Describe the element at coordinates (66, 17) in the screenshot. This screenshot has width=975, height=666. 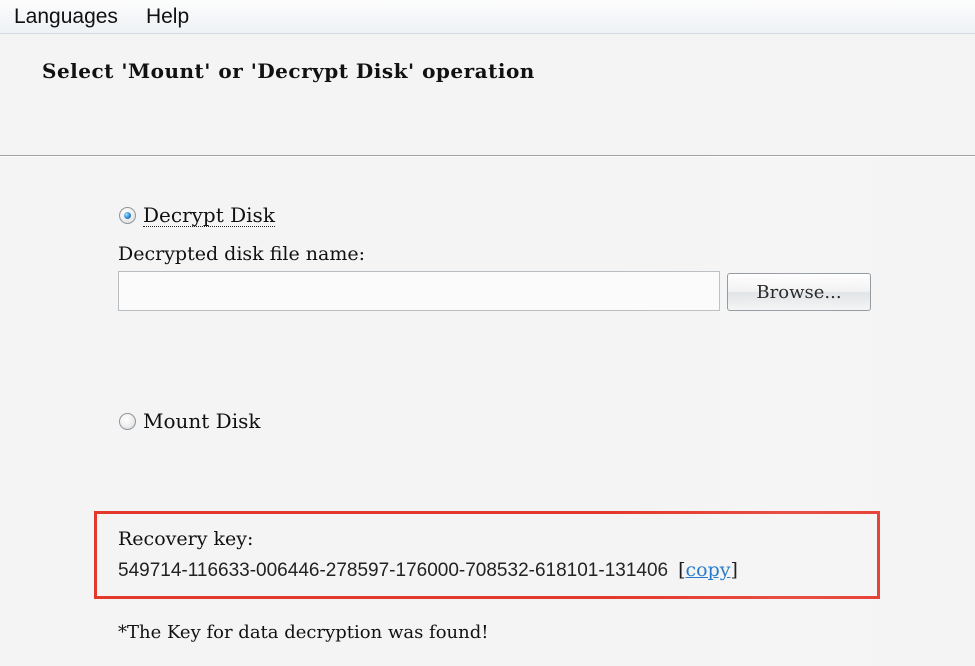
I see `menu-item-languages: Languages` at that location.